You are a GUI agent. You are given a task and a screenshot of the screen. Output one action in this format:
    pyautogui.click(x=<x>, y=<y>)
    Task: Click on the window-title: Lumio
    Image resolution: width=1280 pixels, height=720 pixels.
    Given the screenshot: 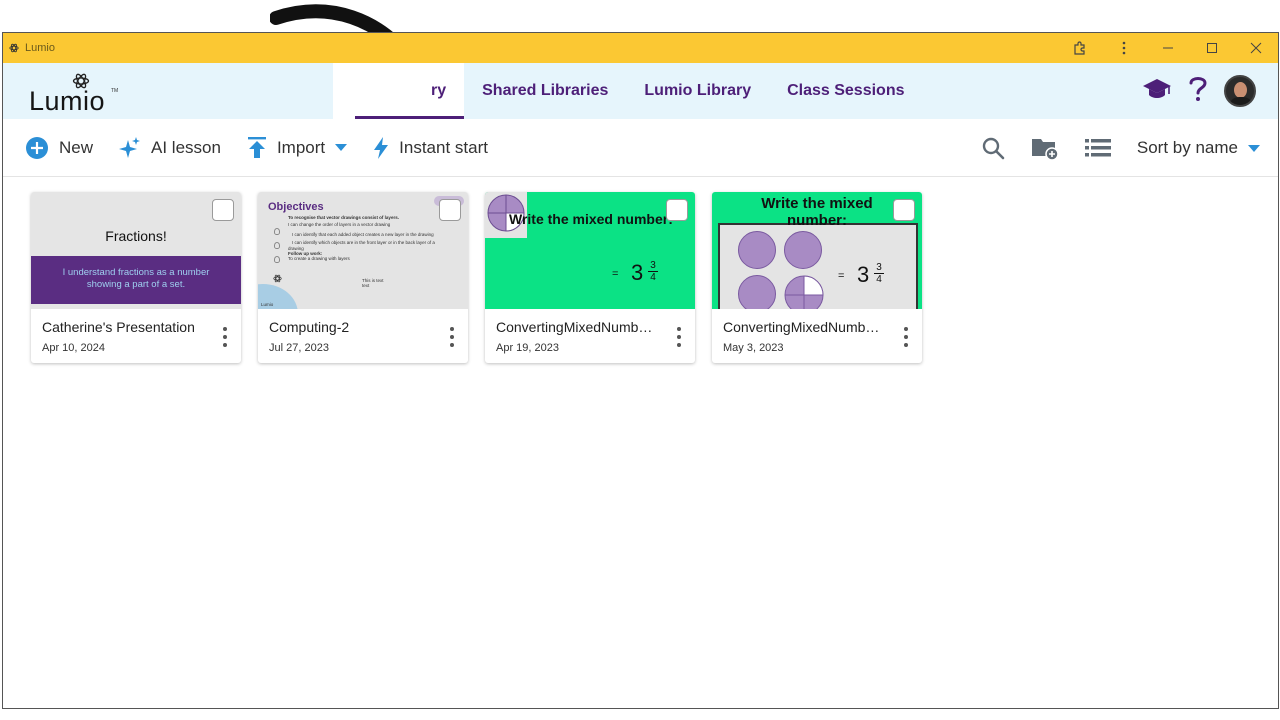 What is the action you would take?
    pyautogui.click(x=40, y=48)
    